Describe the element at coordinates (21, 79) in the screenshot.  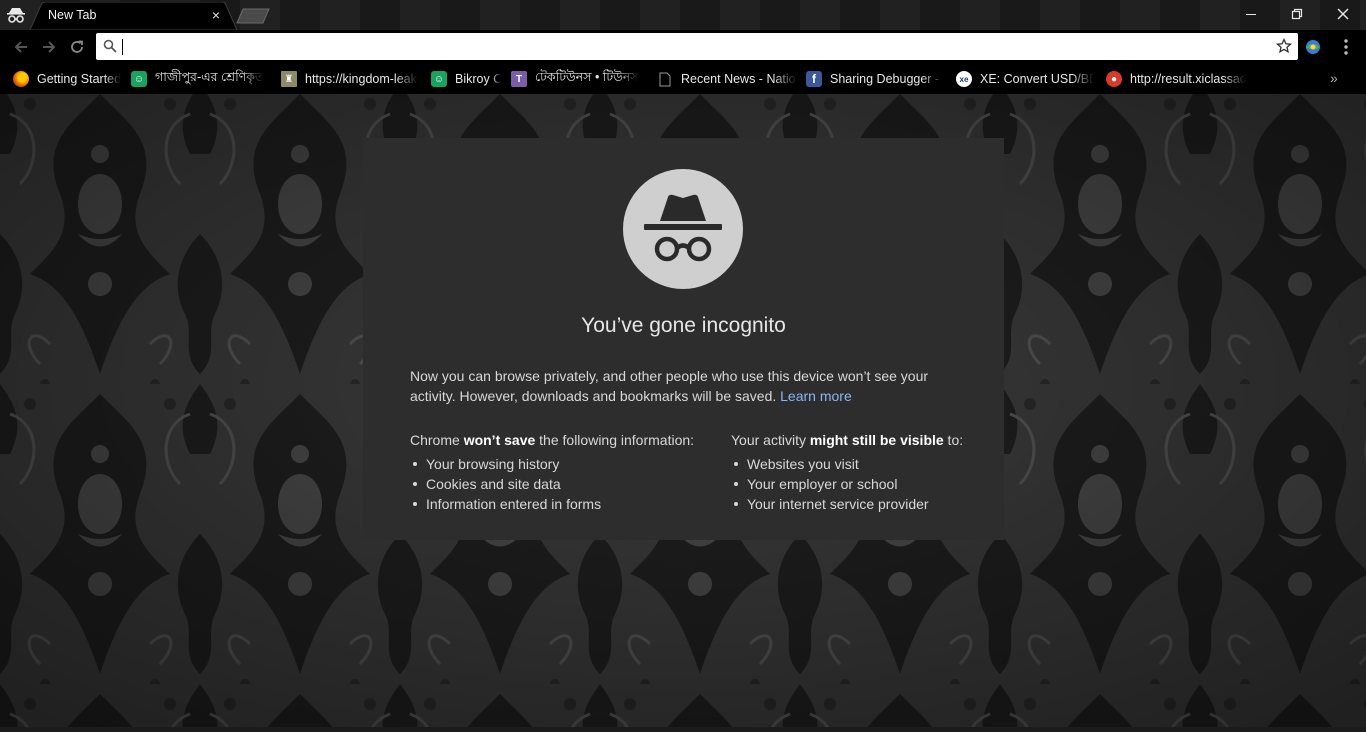
I see `firefox-icon` at that location.